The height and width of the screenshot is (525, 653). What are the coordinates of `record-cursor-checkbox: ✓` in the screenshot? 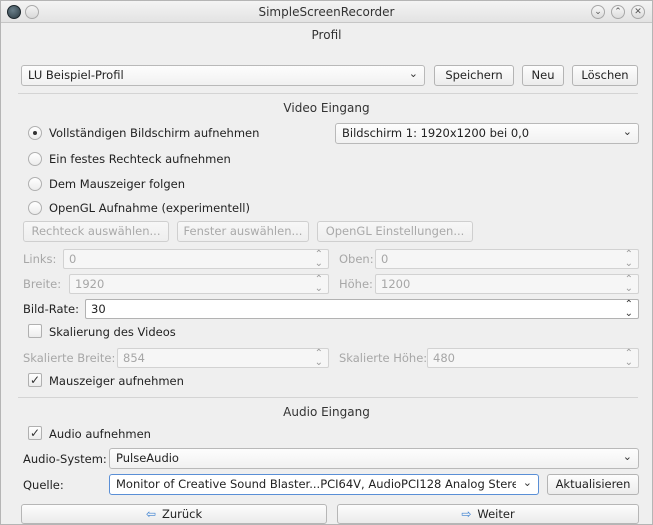 It's located at (35, 380).